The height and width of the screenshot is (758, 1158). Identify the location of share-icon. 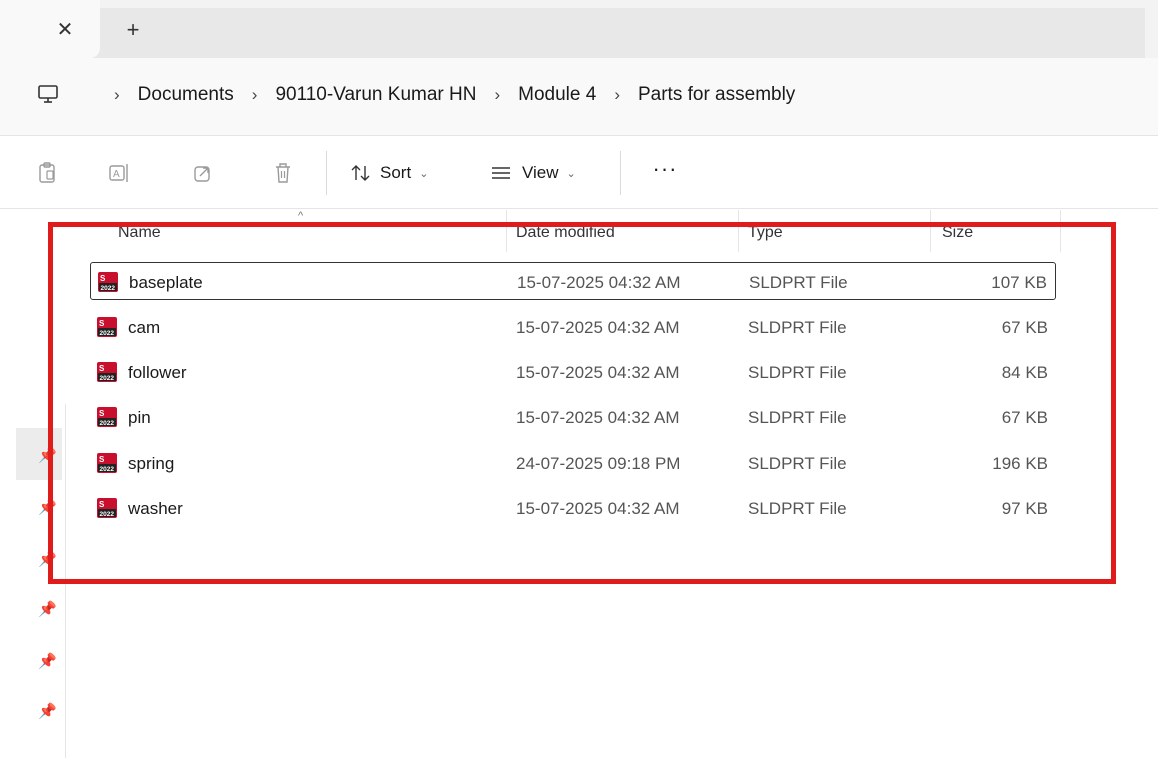
(203, 173).